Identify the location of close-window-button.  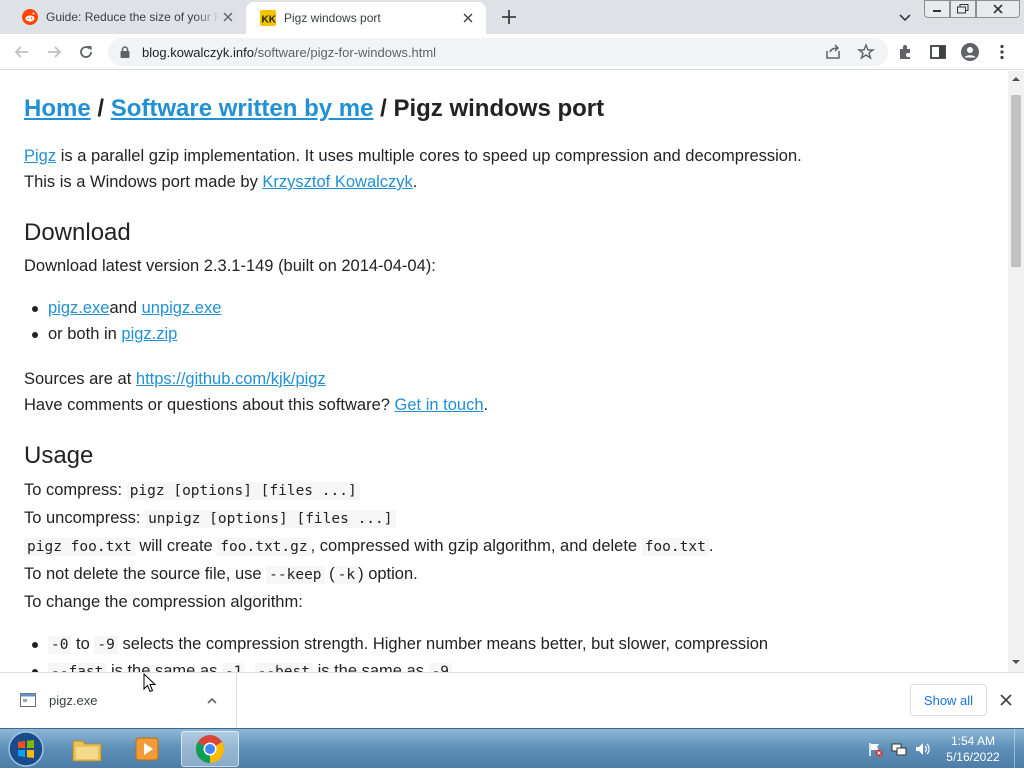
(998, 9).